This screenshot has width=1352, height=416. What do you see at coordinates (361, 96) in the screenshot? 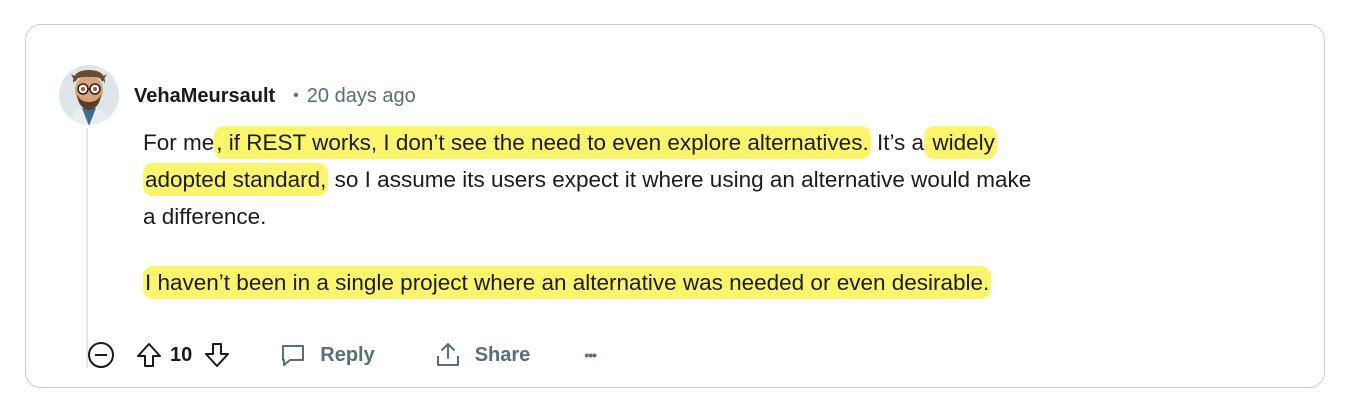
I see `timestamp: 20 days ago` at bounding box center [361, 96].